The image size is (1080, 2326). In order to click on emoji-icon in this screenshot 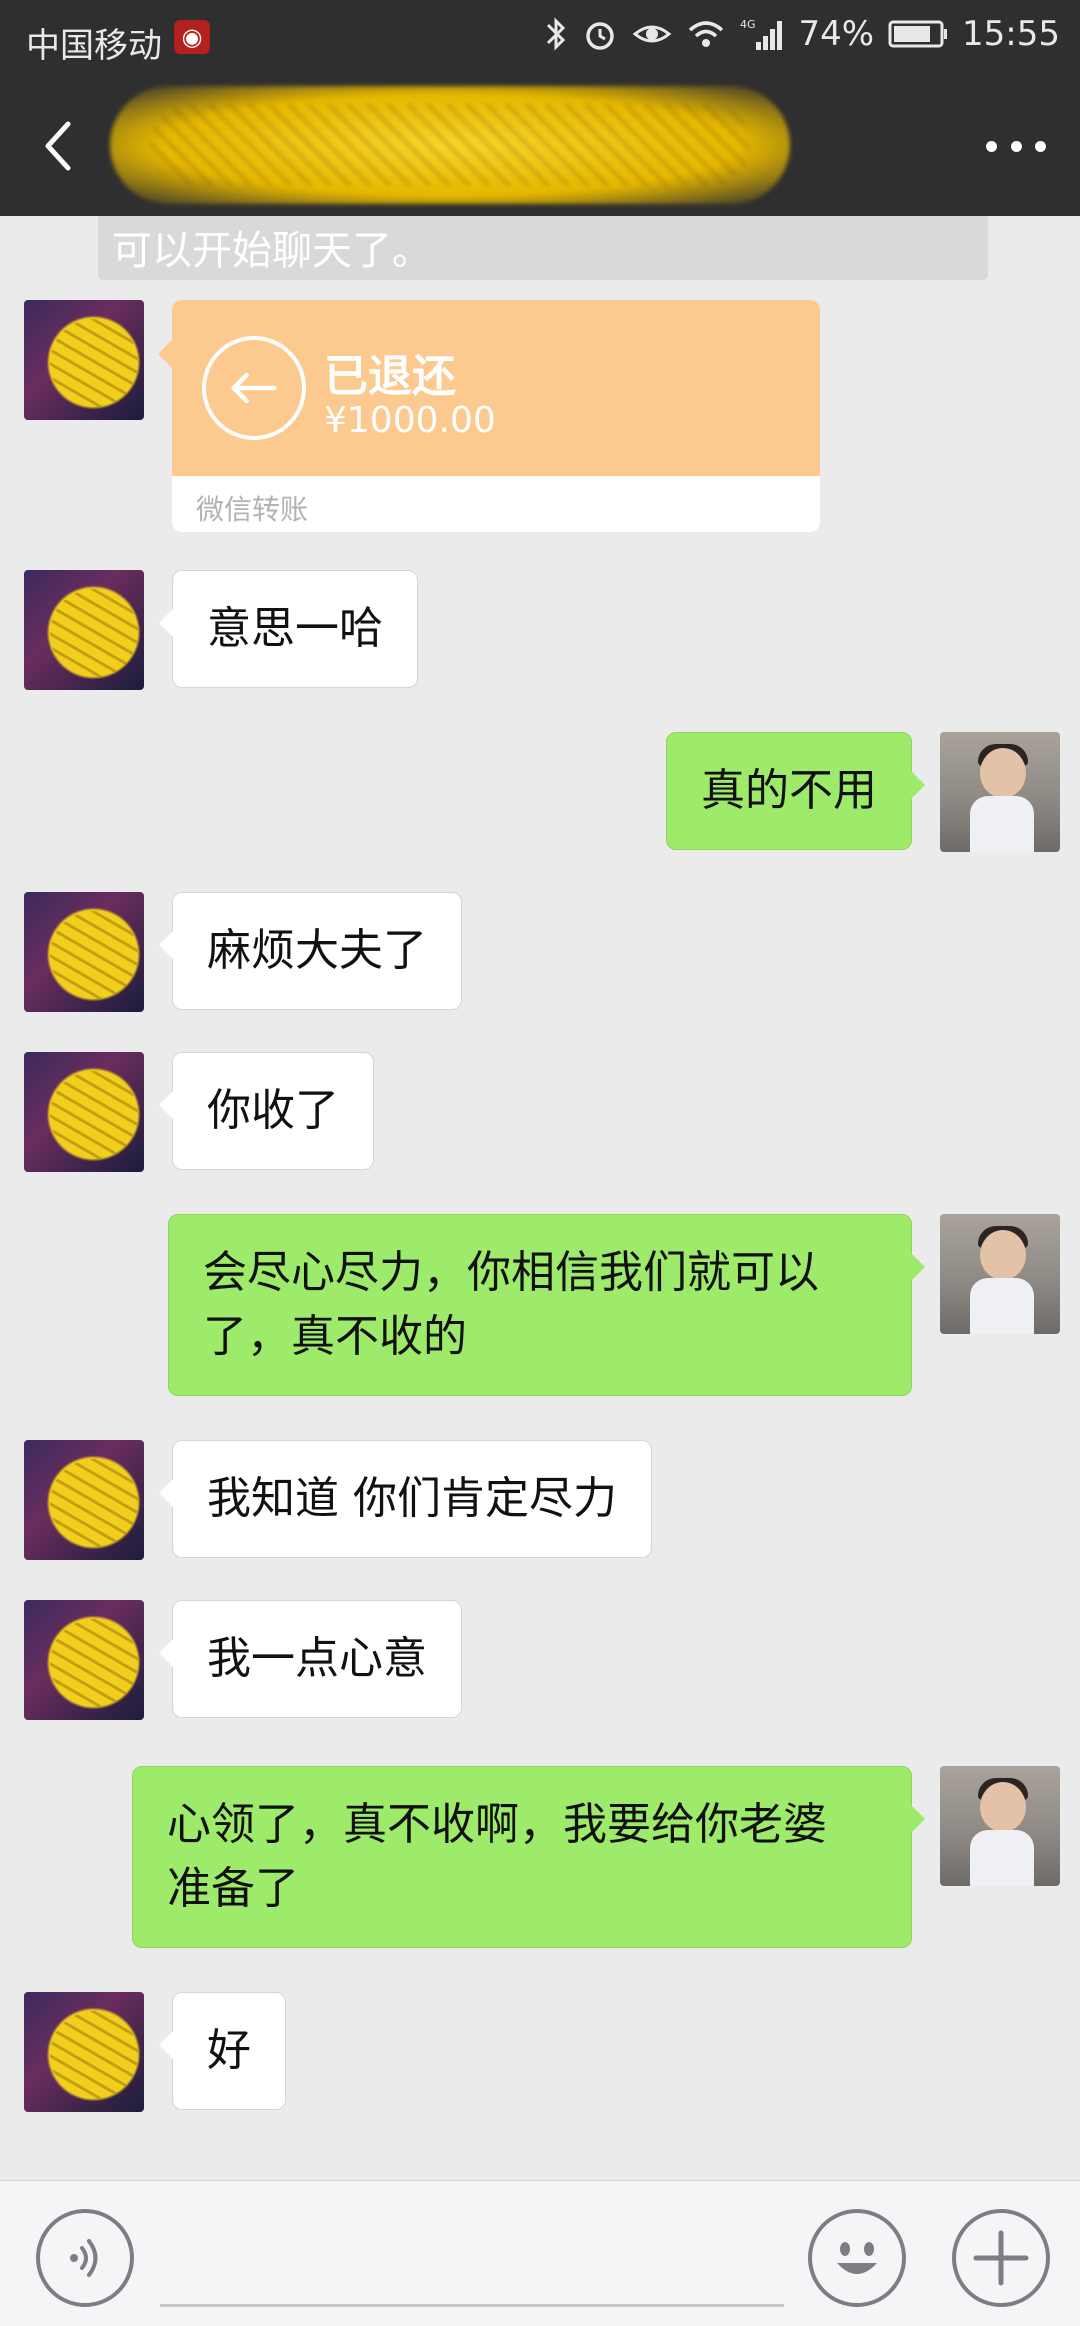, I will do `click(857, 2258)`.